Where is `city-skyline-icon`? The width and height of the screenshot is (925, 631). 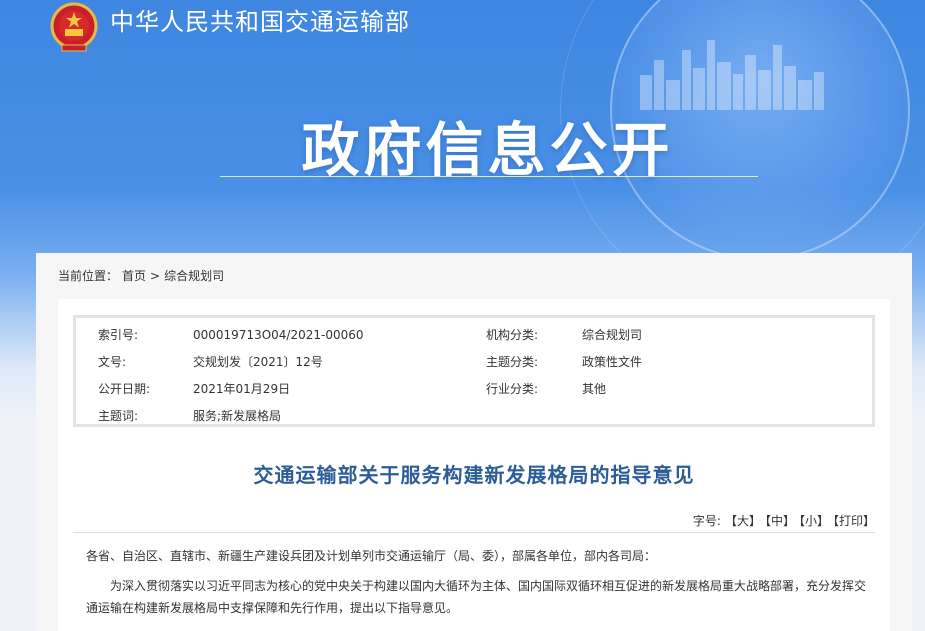
city-skyline-icon is located at coordinates (732, 75).